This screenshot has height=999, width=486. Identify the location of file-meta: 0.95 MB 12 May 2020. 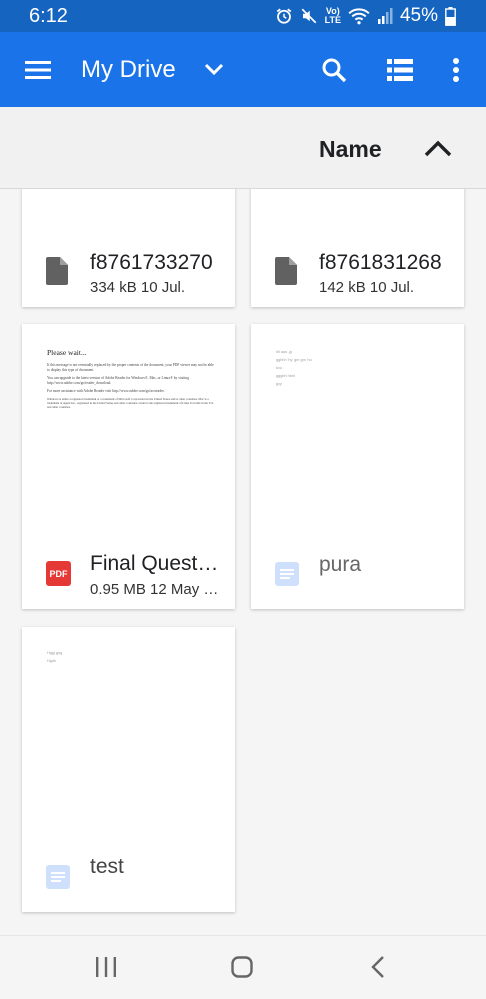
(156, 589).